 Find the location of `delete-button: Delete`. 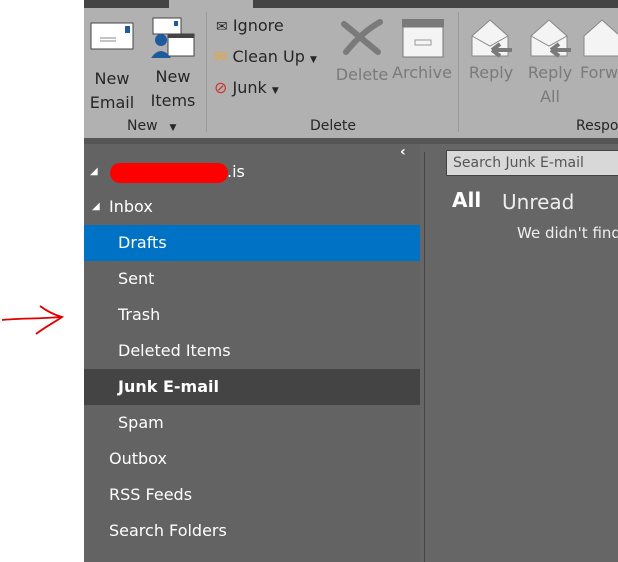

delete-button: Delete is located at coordinates (362, 51).